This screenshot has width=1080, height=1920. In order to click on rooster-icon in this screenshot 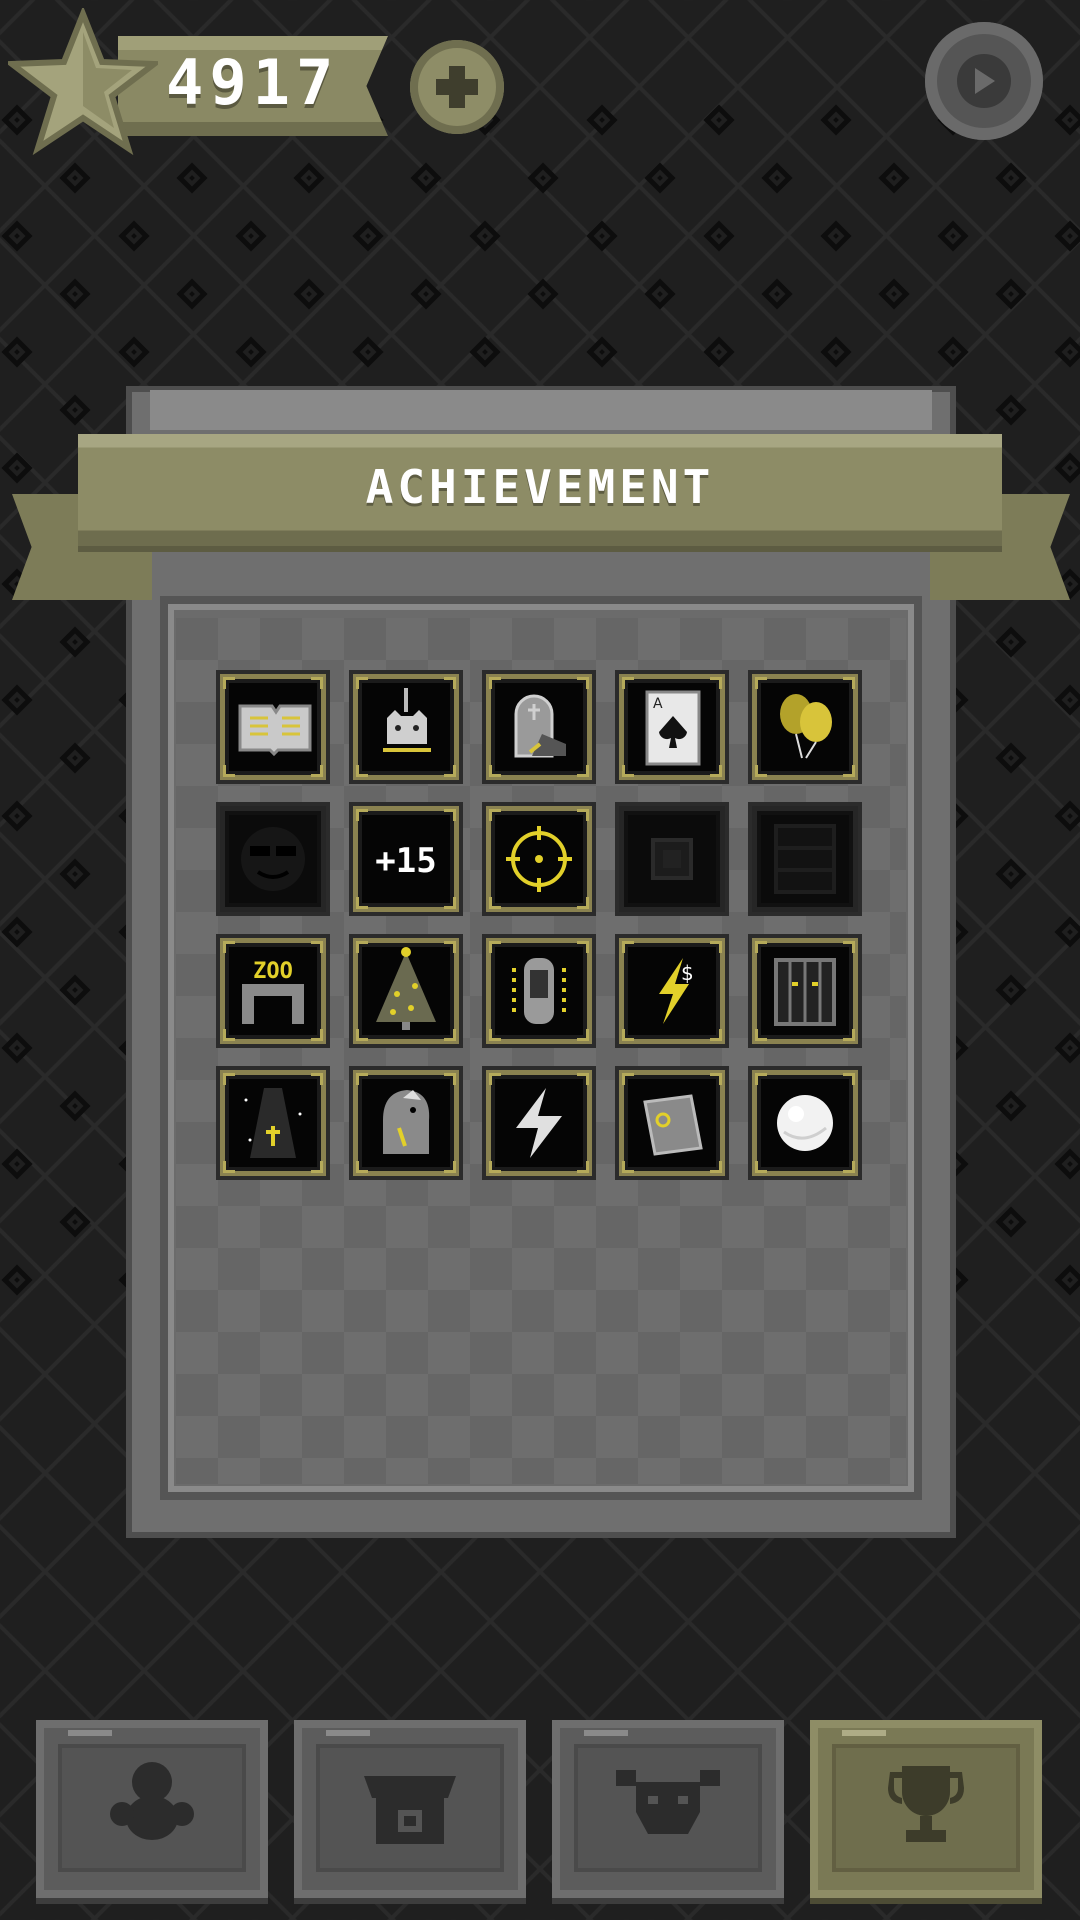, I will do `click(406, 1122)`.